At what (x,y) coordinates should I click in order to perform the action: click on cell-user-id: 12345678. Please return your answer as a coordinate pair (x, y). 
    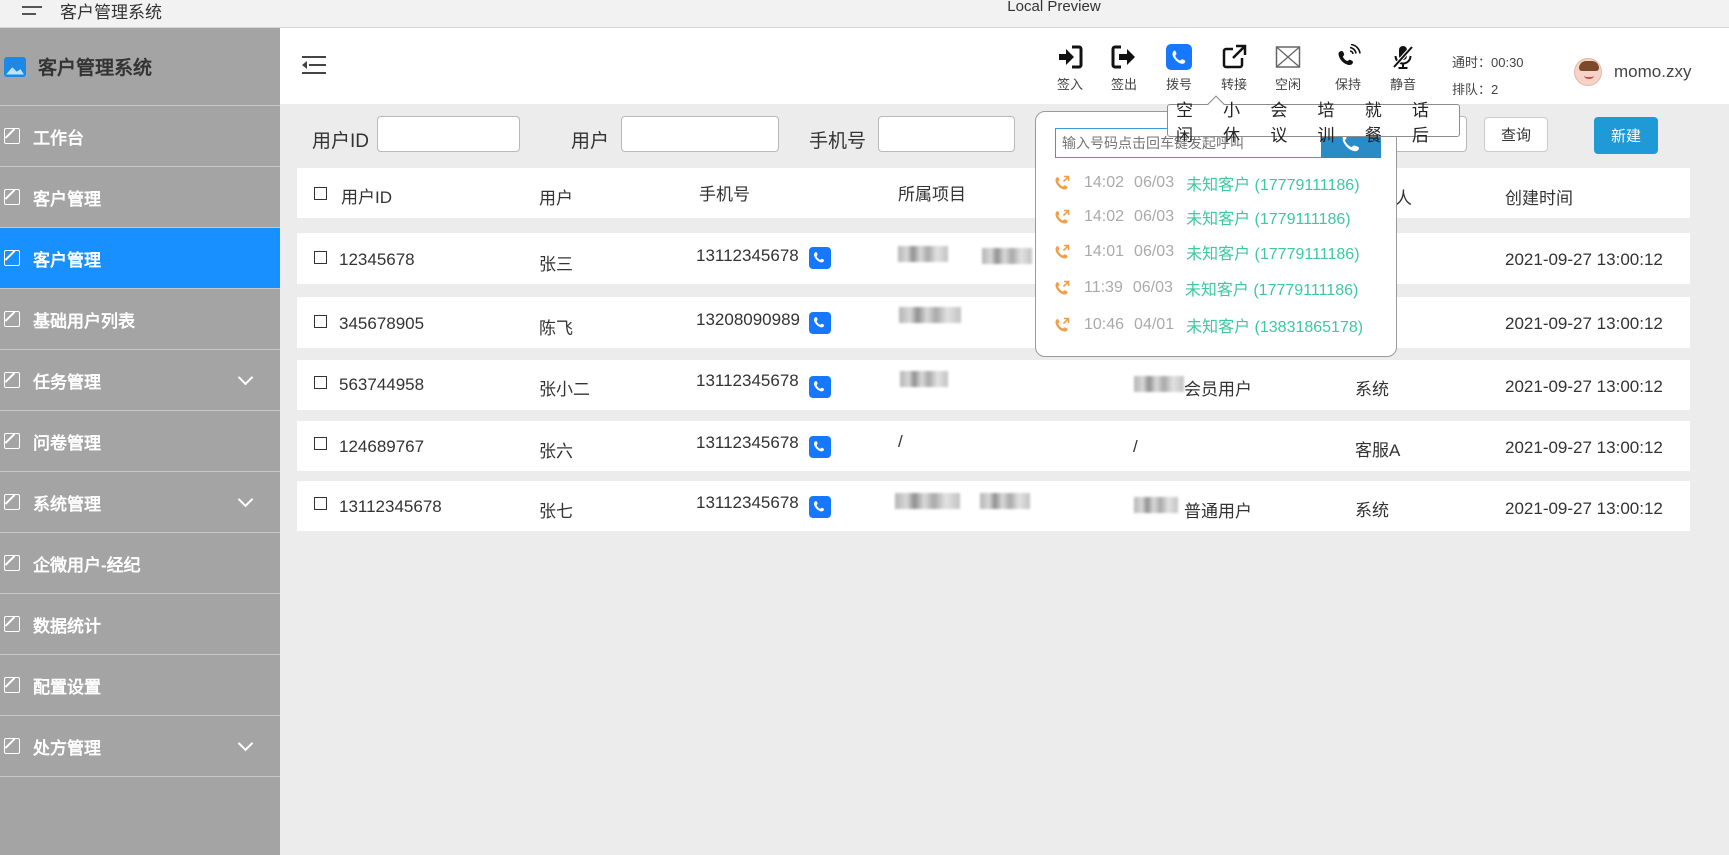
    Looking at the image, I should click on (377, 259).